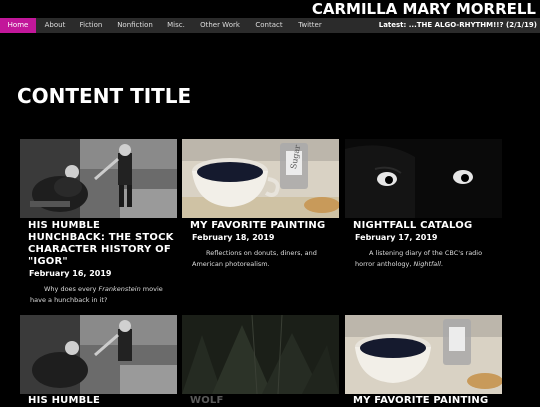 This screenshot has height=407, width=540. Describe the element at coordinates (119, 289) in the screenshot. I see `post-description-emphasis: Frankenstein` at that location.